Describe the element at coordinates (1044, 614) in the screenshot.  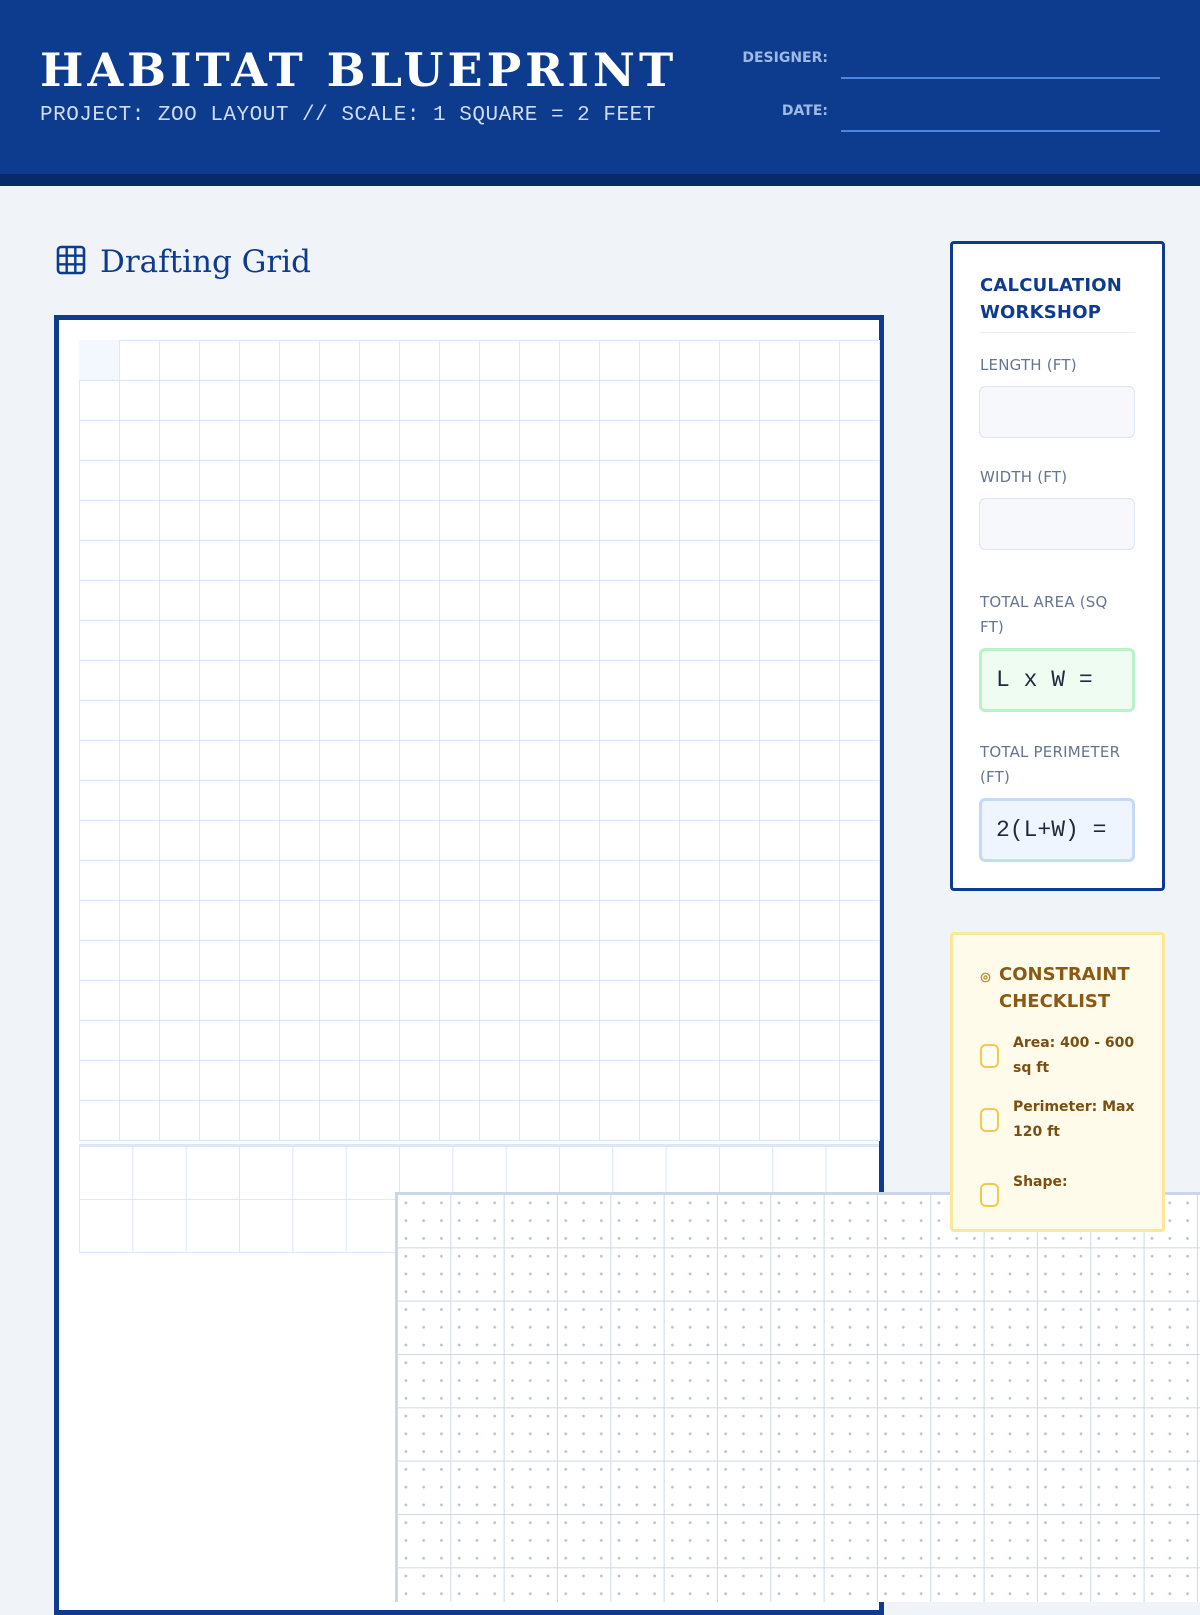
I see `area-label: TOTAL AREA (SQ FT)` at that location.